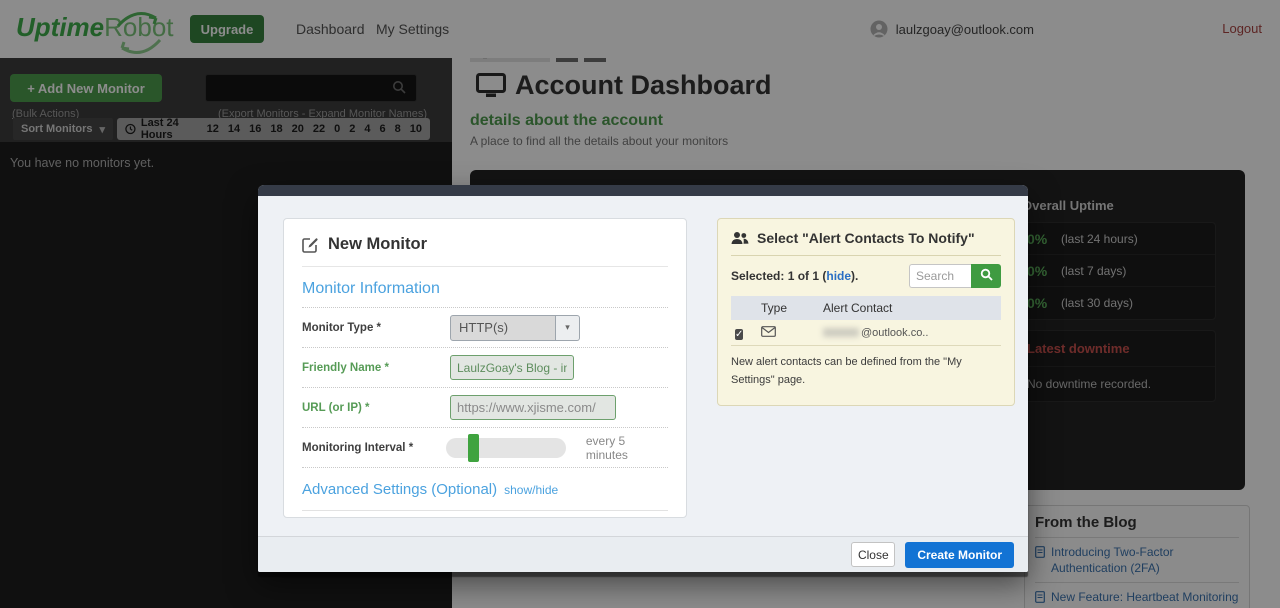 The width and height of the screenshot is (1280, 608). I want to click on users-icon, so click(740, 238).